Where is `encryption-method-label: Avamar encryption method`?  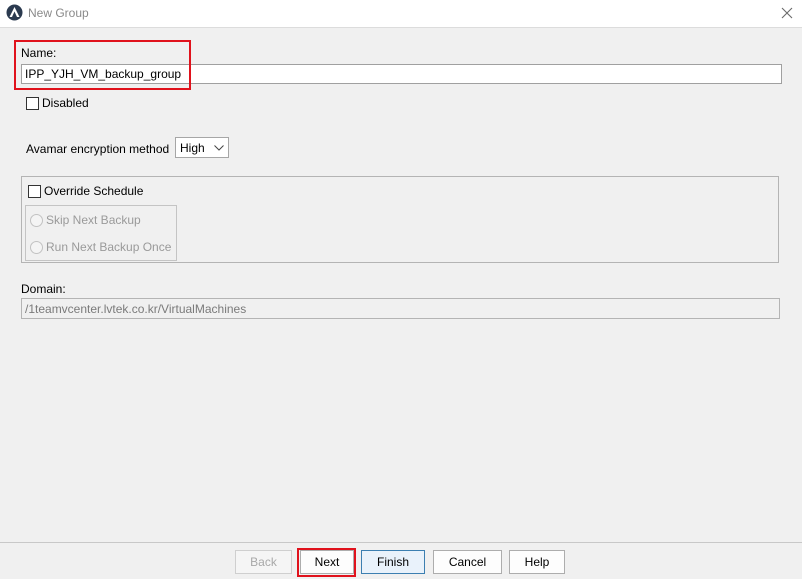 encryption-method-label: Avamar encryption method is located at coordinates (98, 149).